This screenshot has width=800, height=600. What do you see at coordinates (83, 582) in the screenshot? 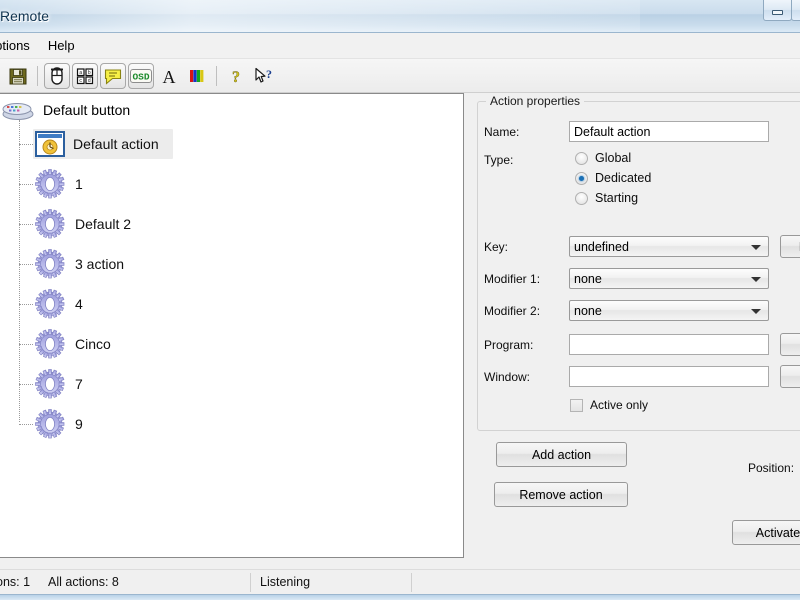
I see `status-all-actions: All actions: 8` at bounding box center [83, 582].